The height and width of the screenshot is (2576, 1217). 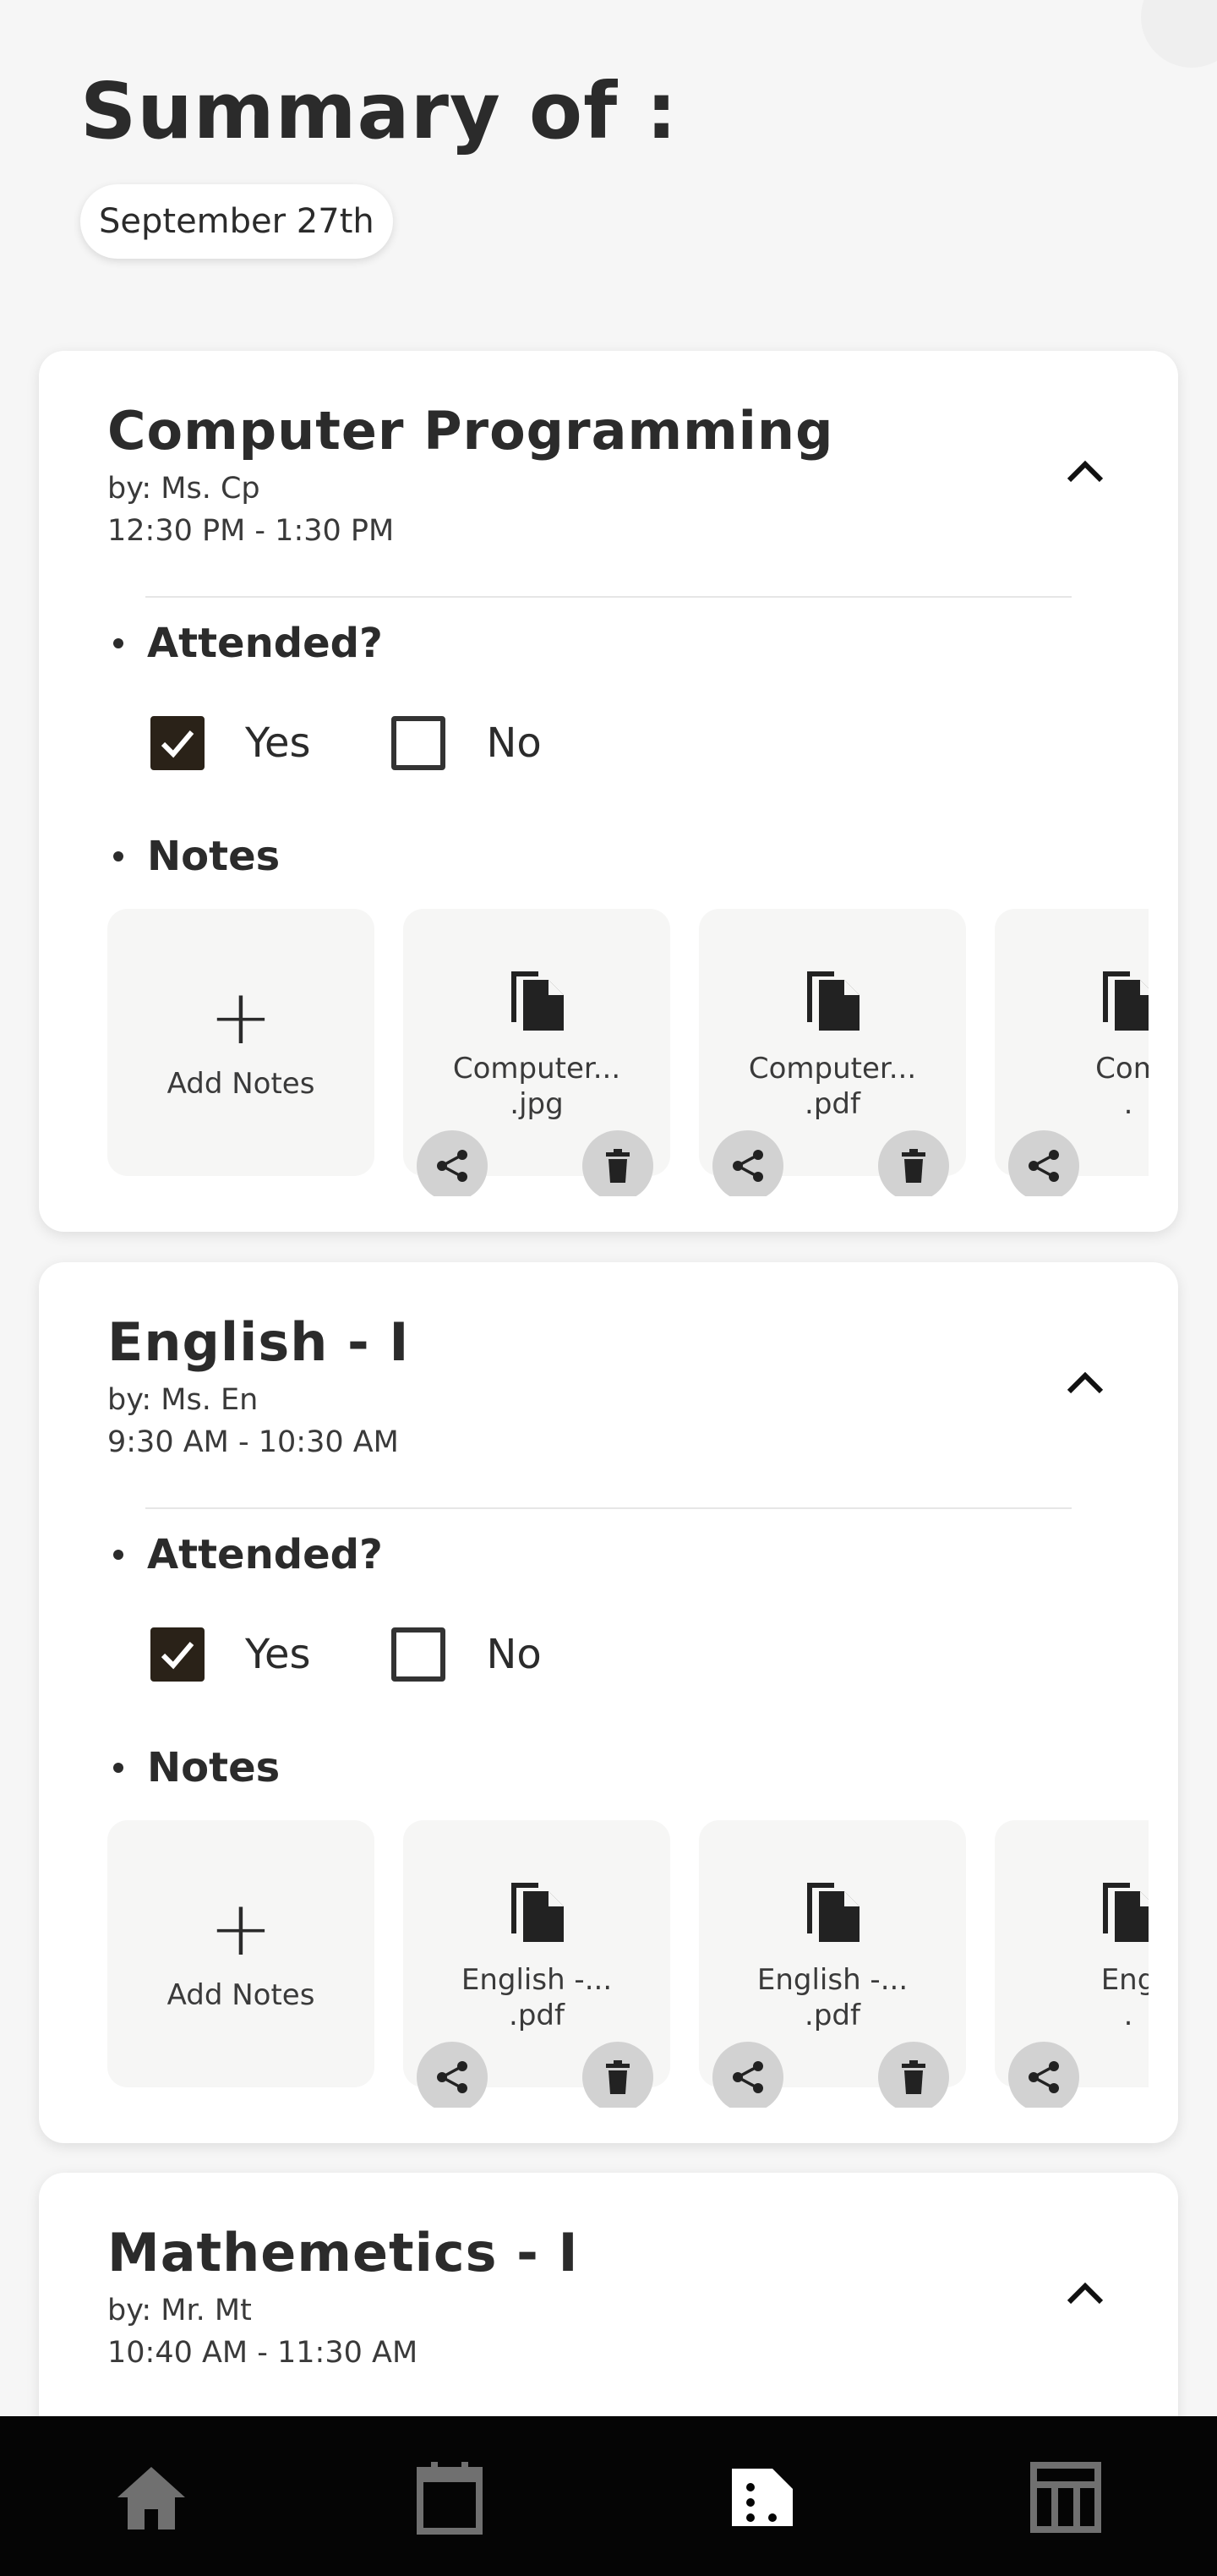 I want to click on course-teacher: by: Ms. Cp, so click(x=183, y=489).